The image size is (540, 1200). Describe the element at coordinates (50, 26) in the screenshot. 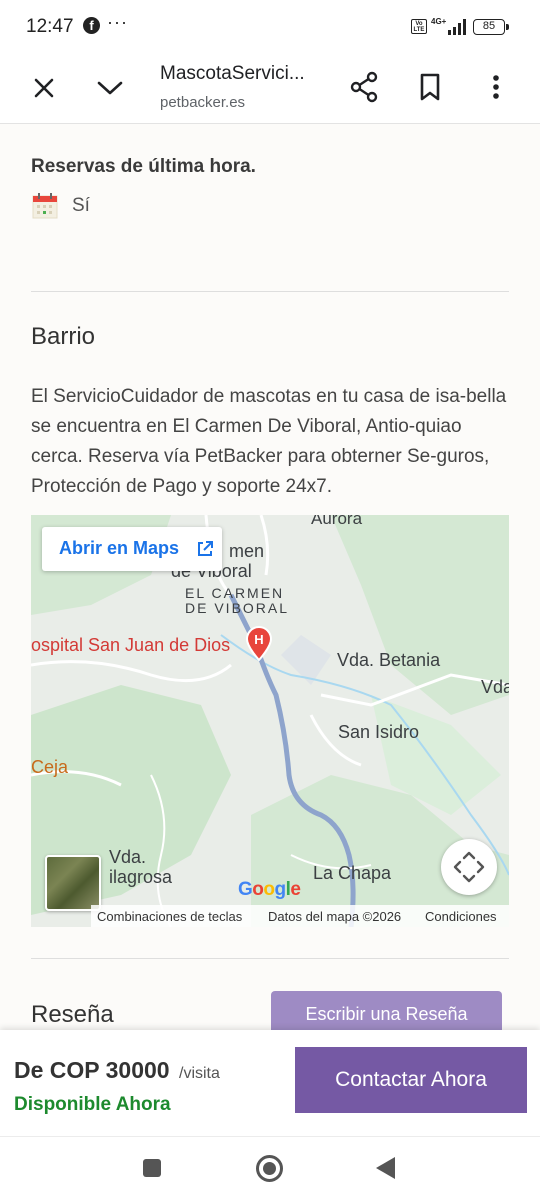

I see `status-time: 12:47` at that location.